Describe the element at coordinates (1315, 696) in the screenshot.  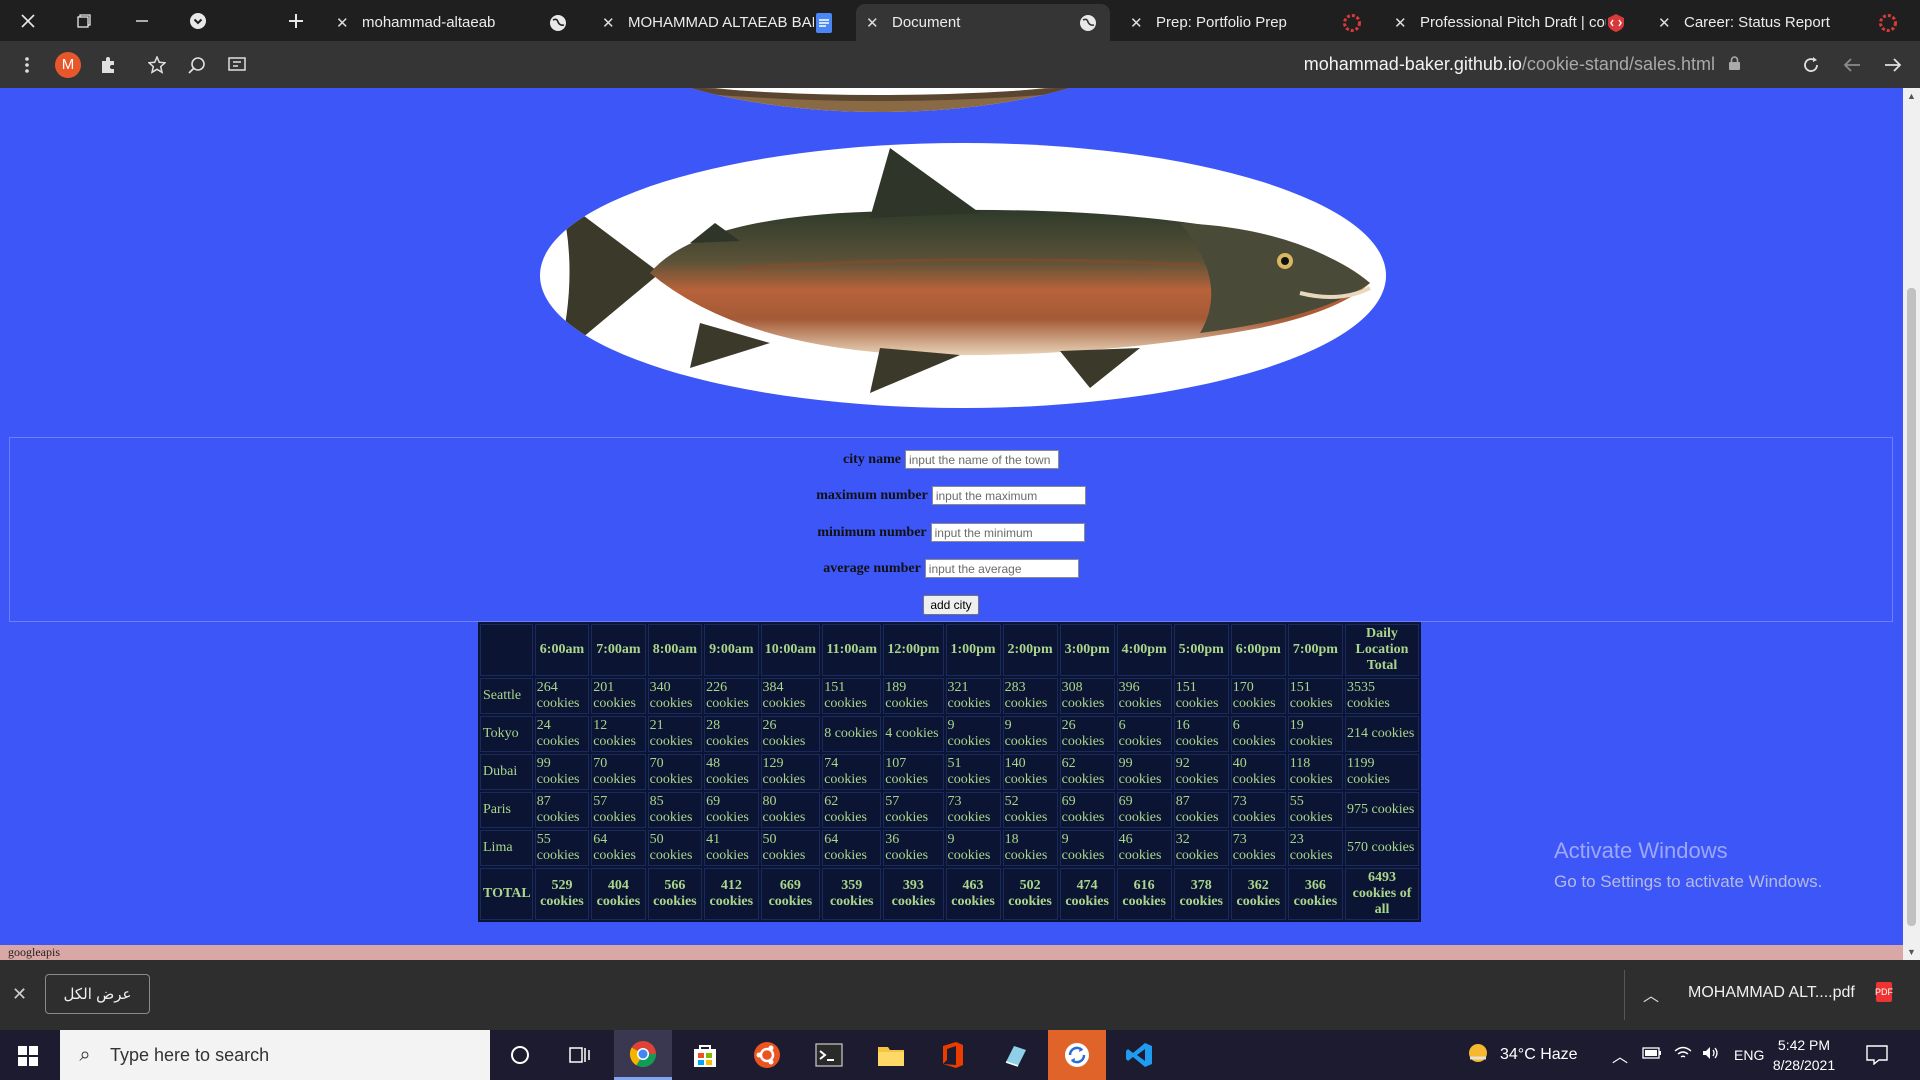
I see `table-cell: 151 cookies` at that location.